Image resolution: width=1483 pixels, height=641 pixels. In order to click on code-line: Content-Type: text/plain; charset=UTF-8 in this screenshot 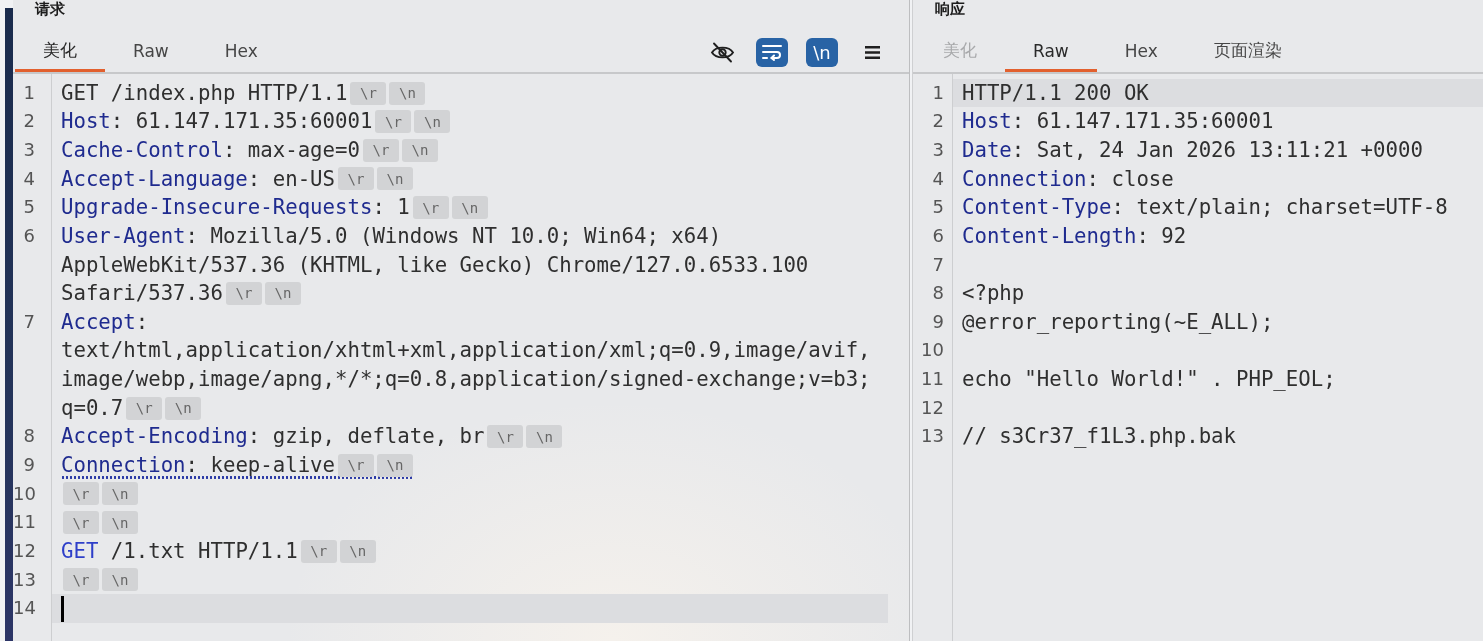, I will do `click(1205, 208)`.